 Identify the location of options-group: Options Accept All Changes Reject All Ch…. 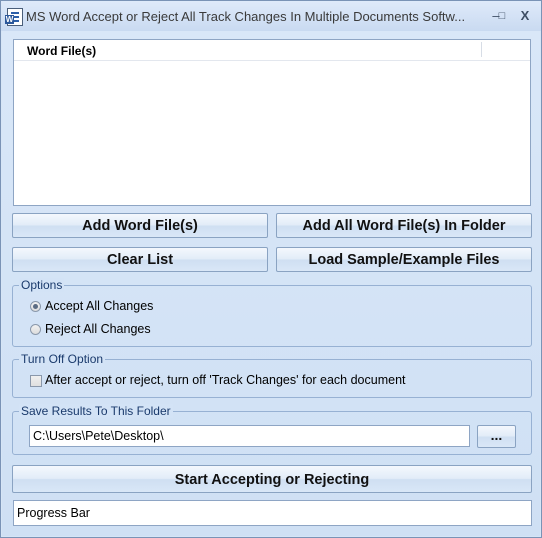
(272, 312).